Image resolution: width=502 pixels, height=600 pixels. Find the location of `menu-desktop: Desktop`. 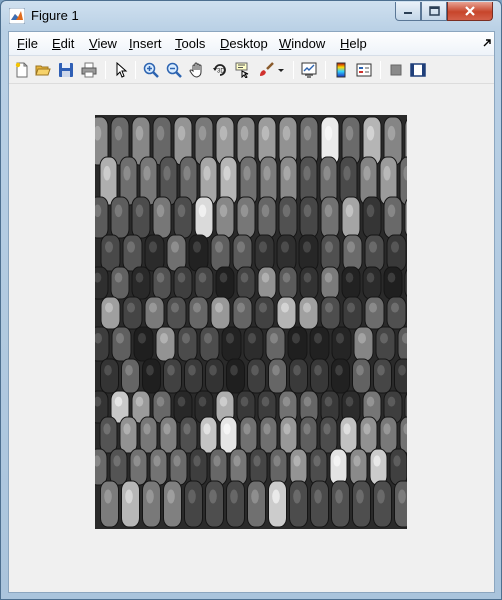

menu-desktop: Desktop is located at coordinates (244, 43).